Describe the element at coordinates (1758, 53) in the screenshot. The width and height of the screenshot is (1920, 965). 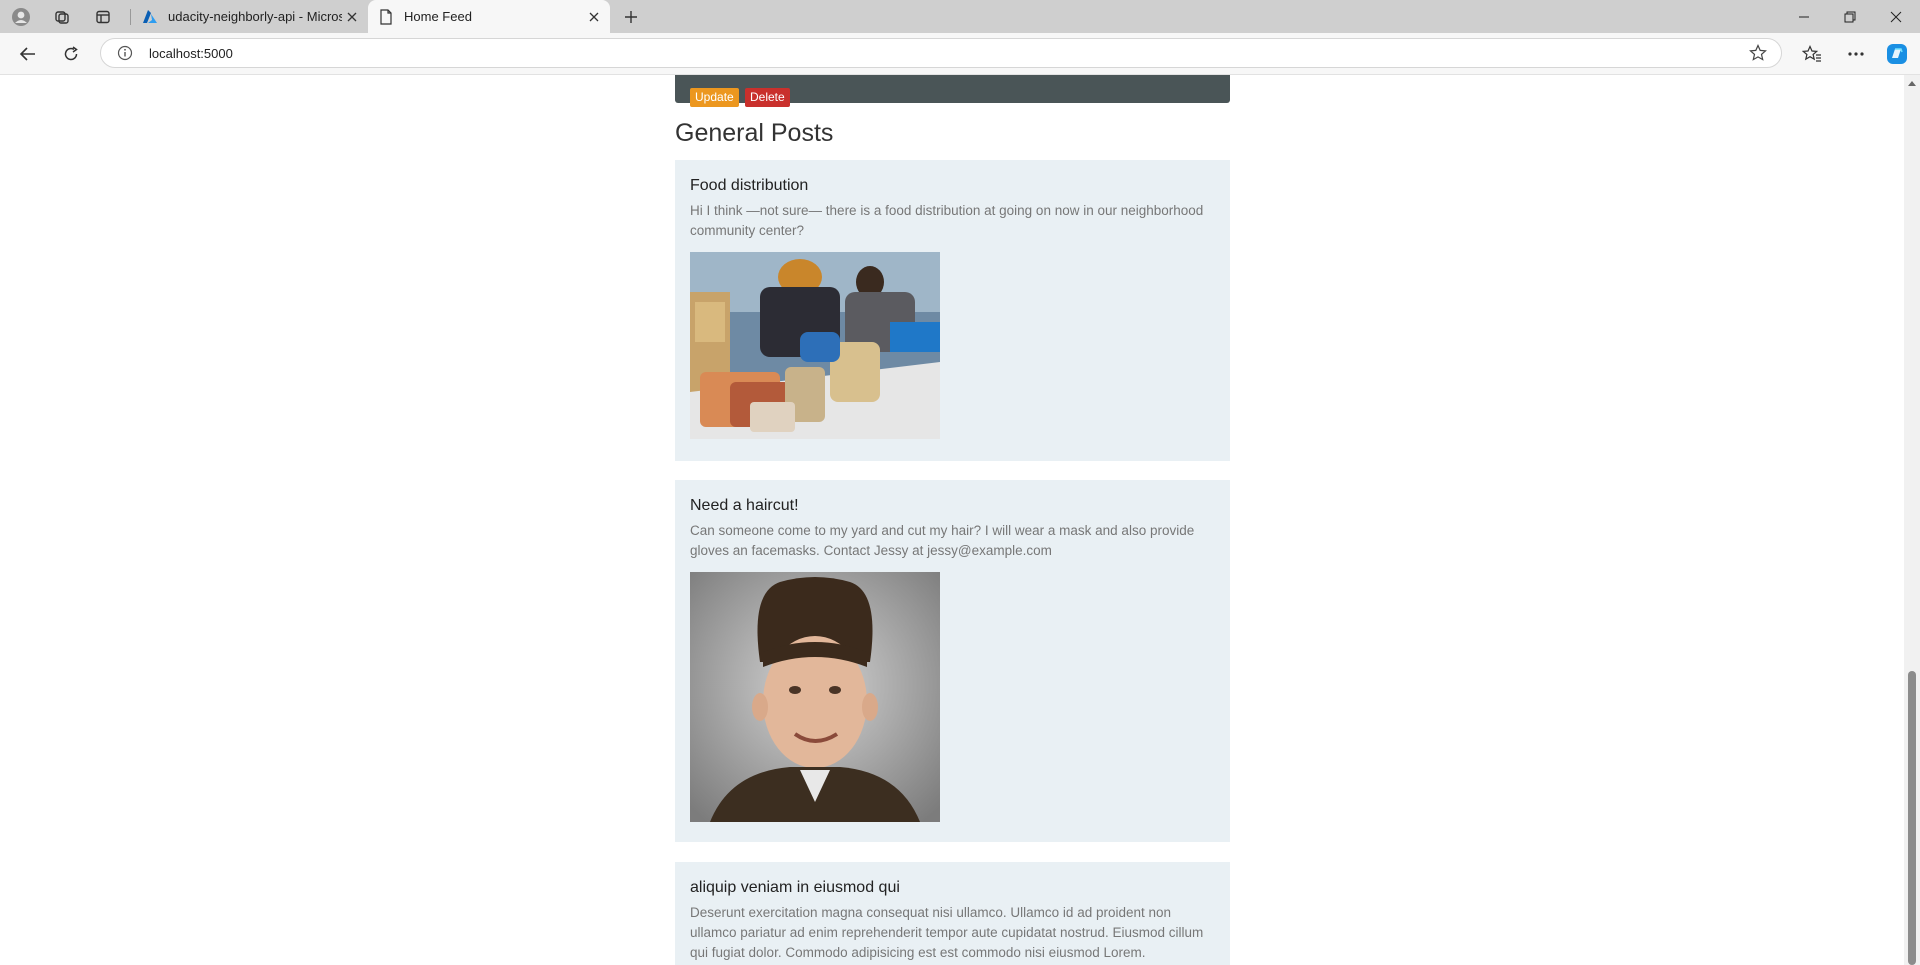
I see `favorite-star-icon` at that location.